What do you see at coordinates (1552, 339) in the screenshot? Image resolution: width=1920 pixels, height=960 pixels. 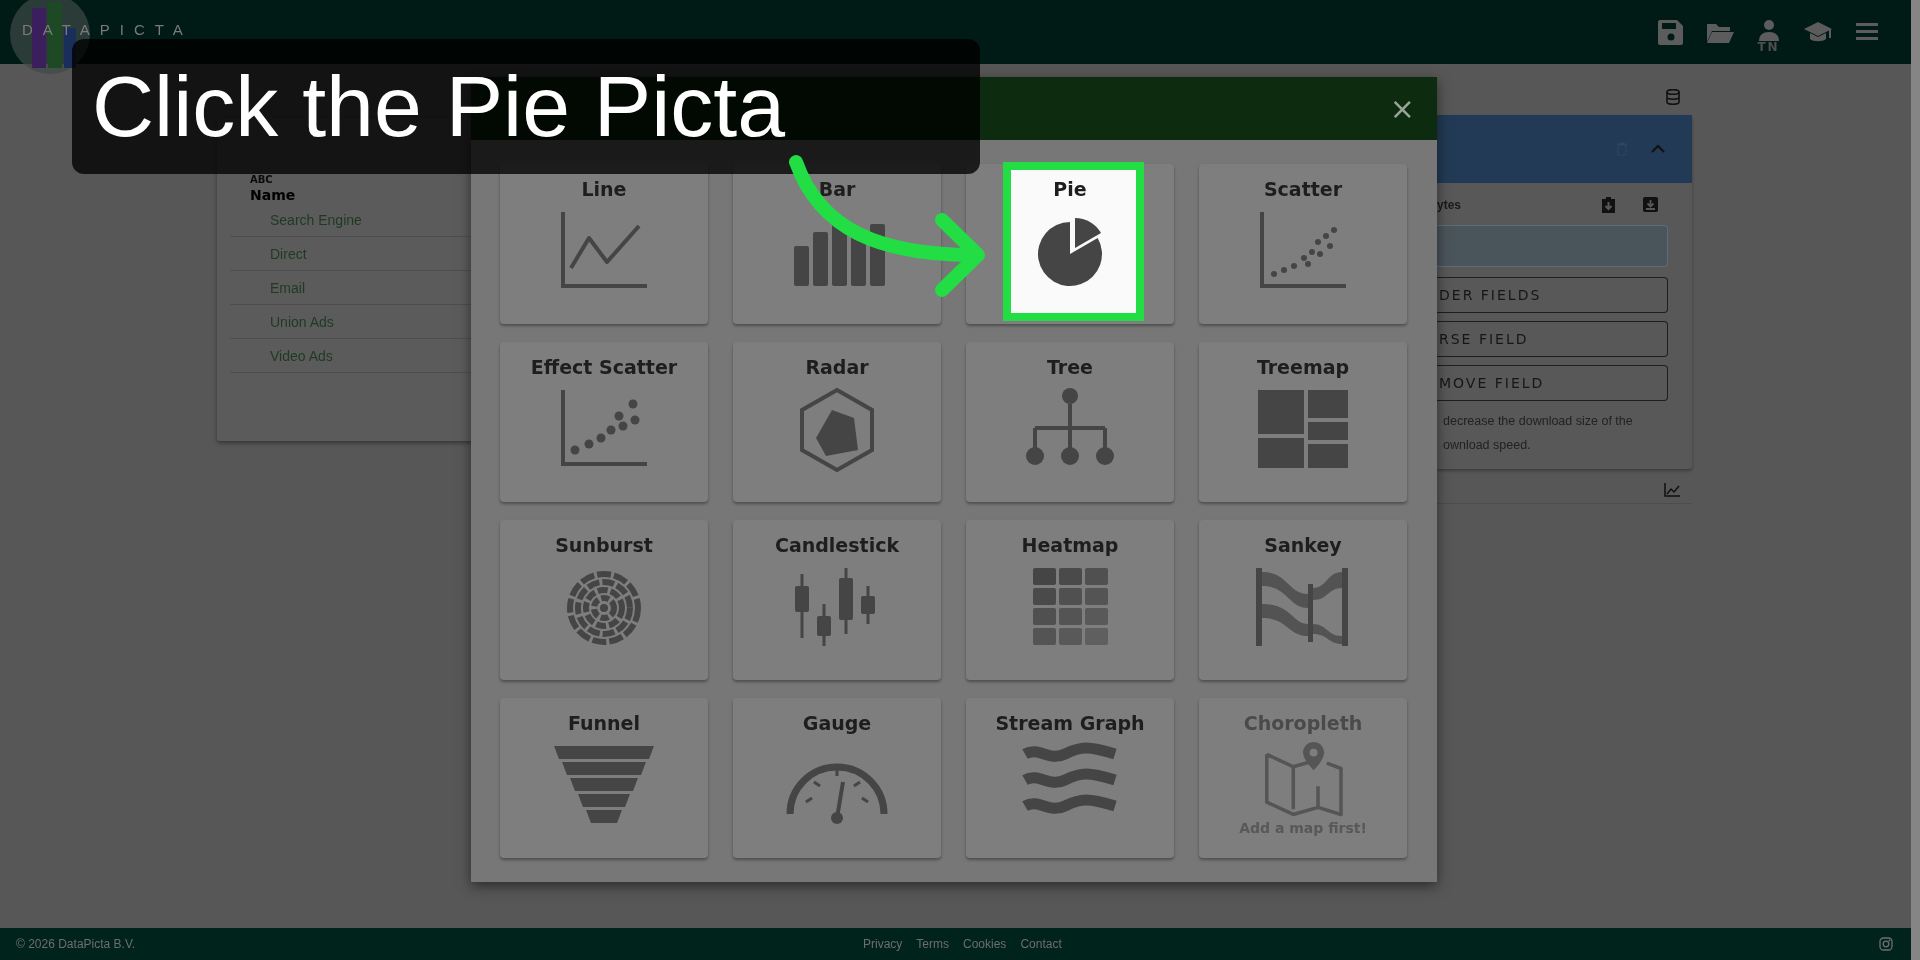 I see `panel-button: RSE FIELD` at bounding box center [1552, 339].